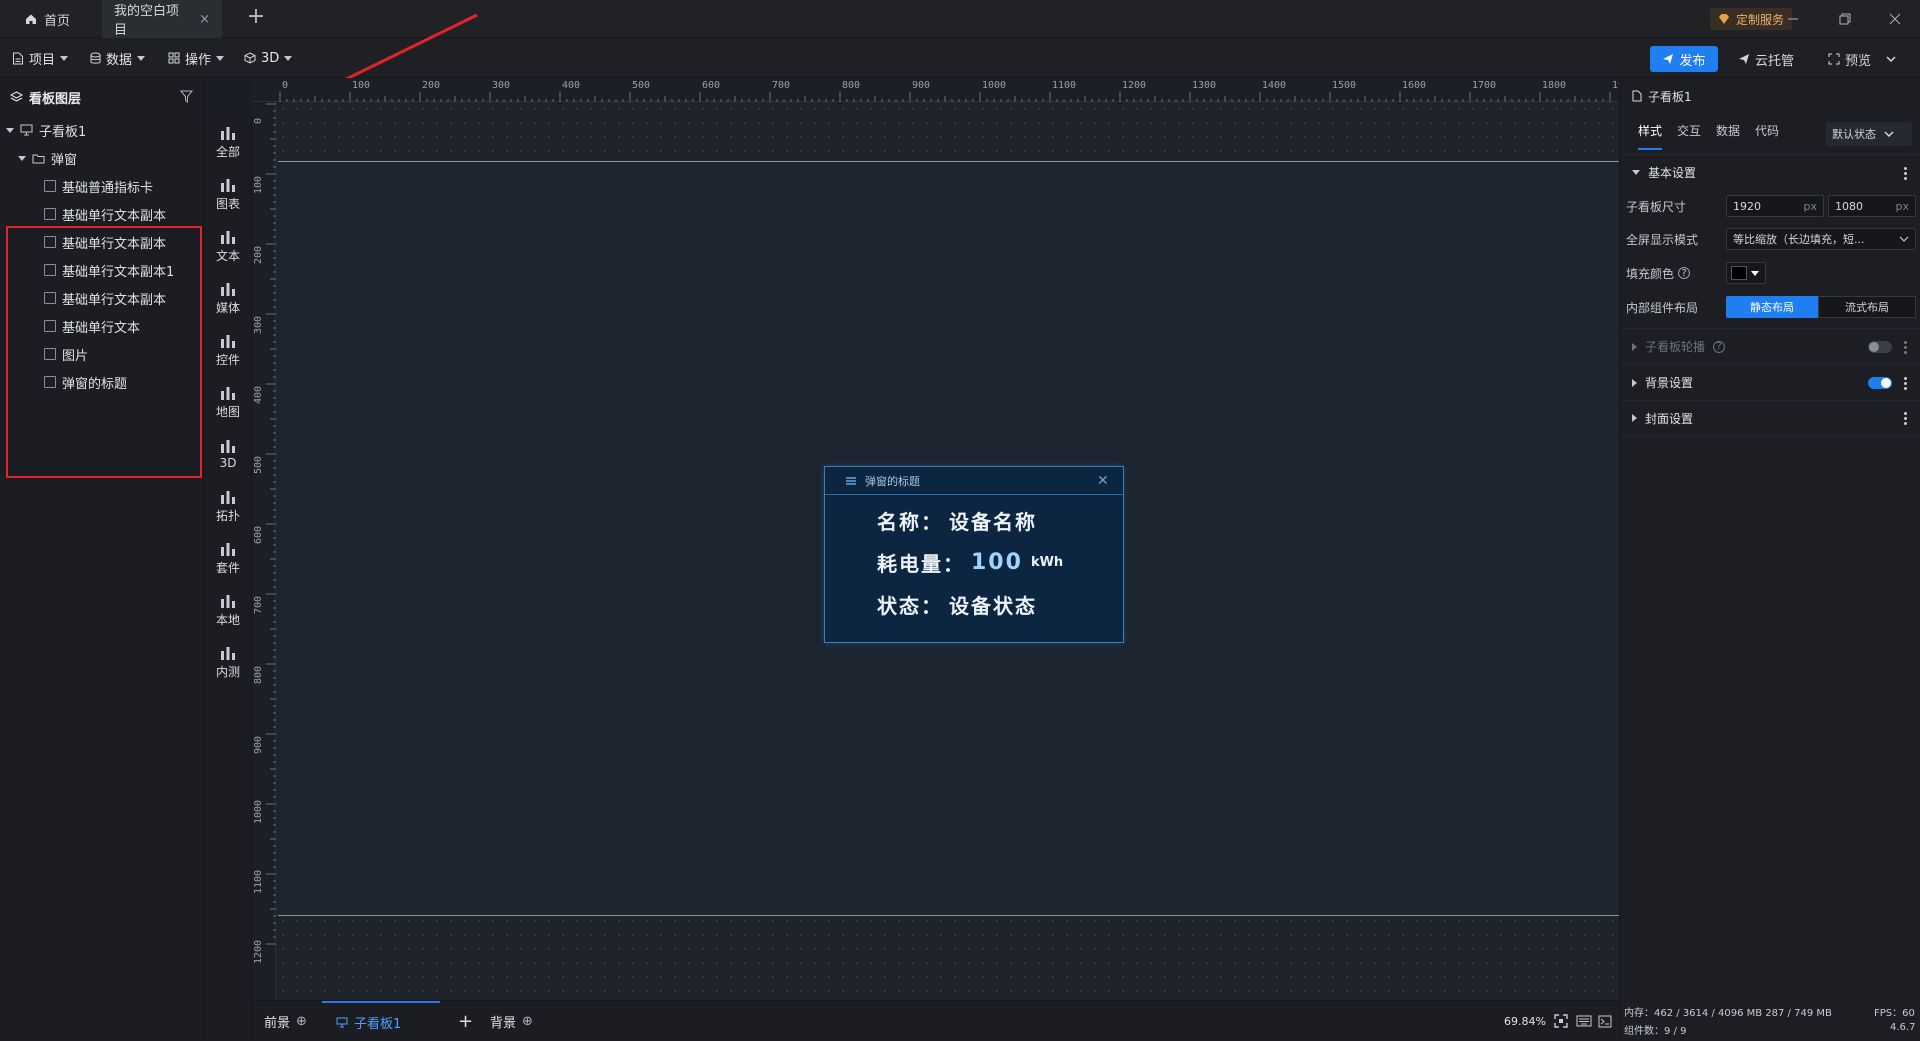  What do you see at coordinates (228, 662) in the screenshot?
I see `category-beta: 内测` at bounding box center [228, 662].